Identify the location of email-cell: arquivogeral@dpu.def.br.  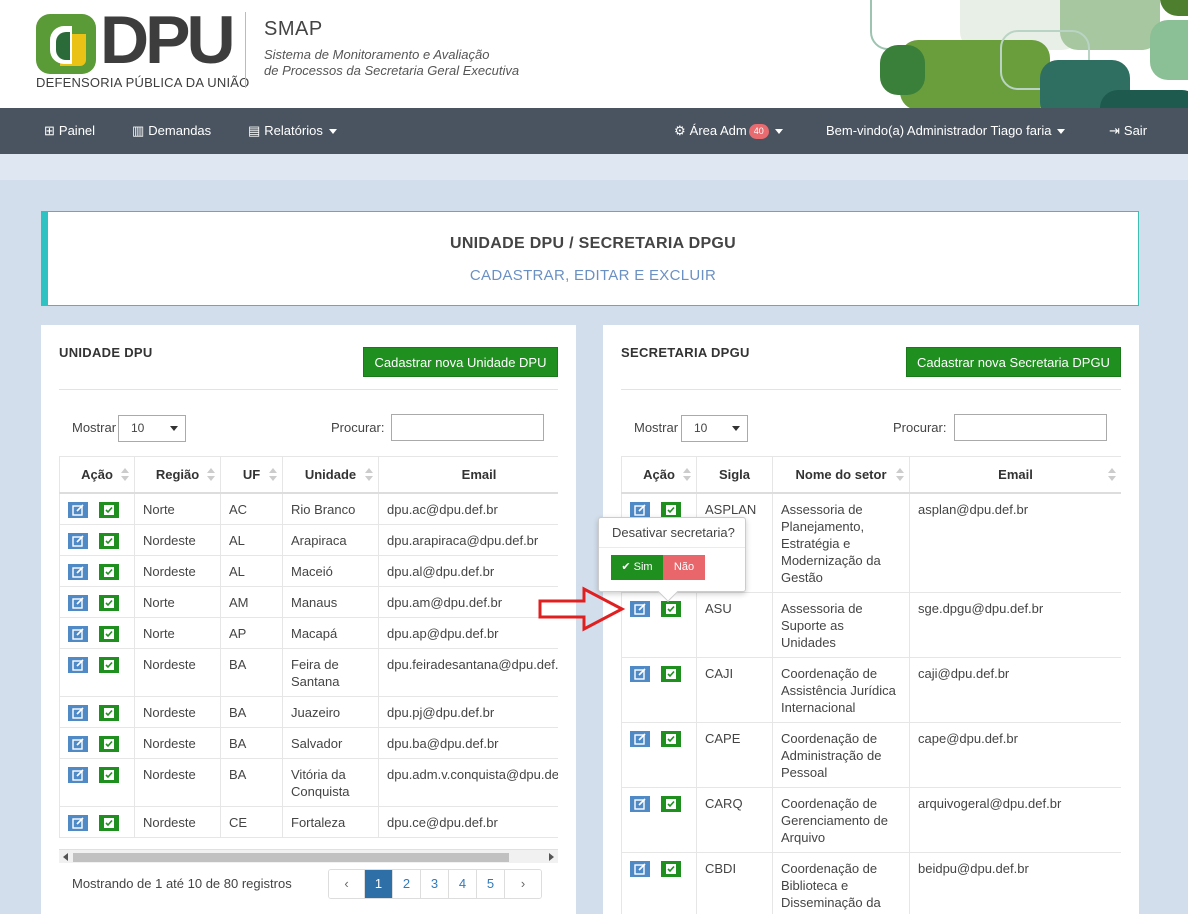
(1015, 819).